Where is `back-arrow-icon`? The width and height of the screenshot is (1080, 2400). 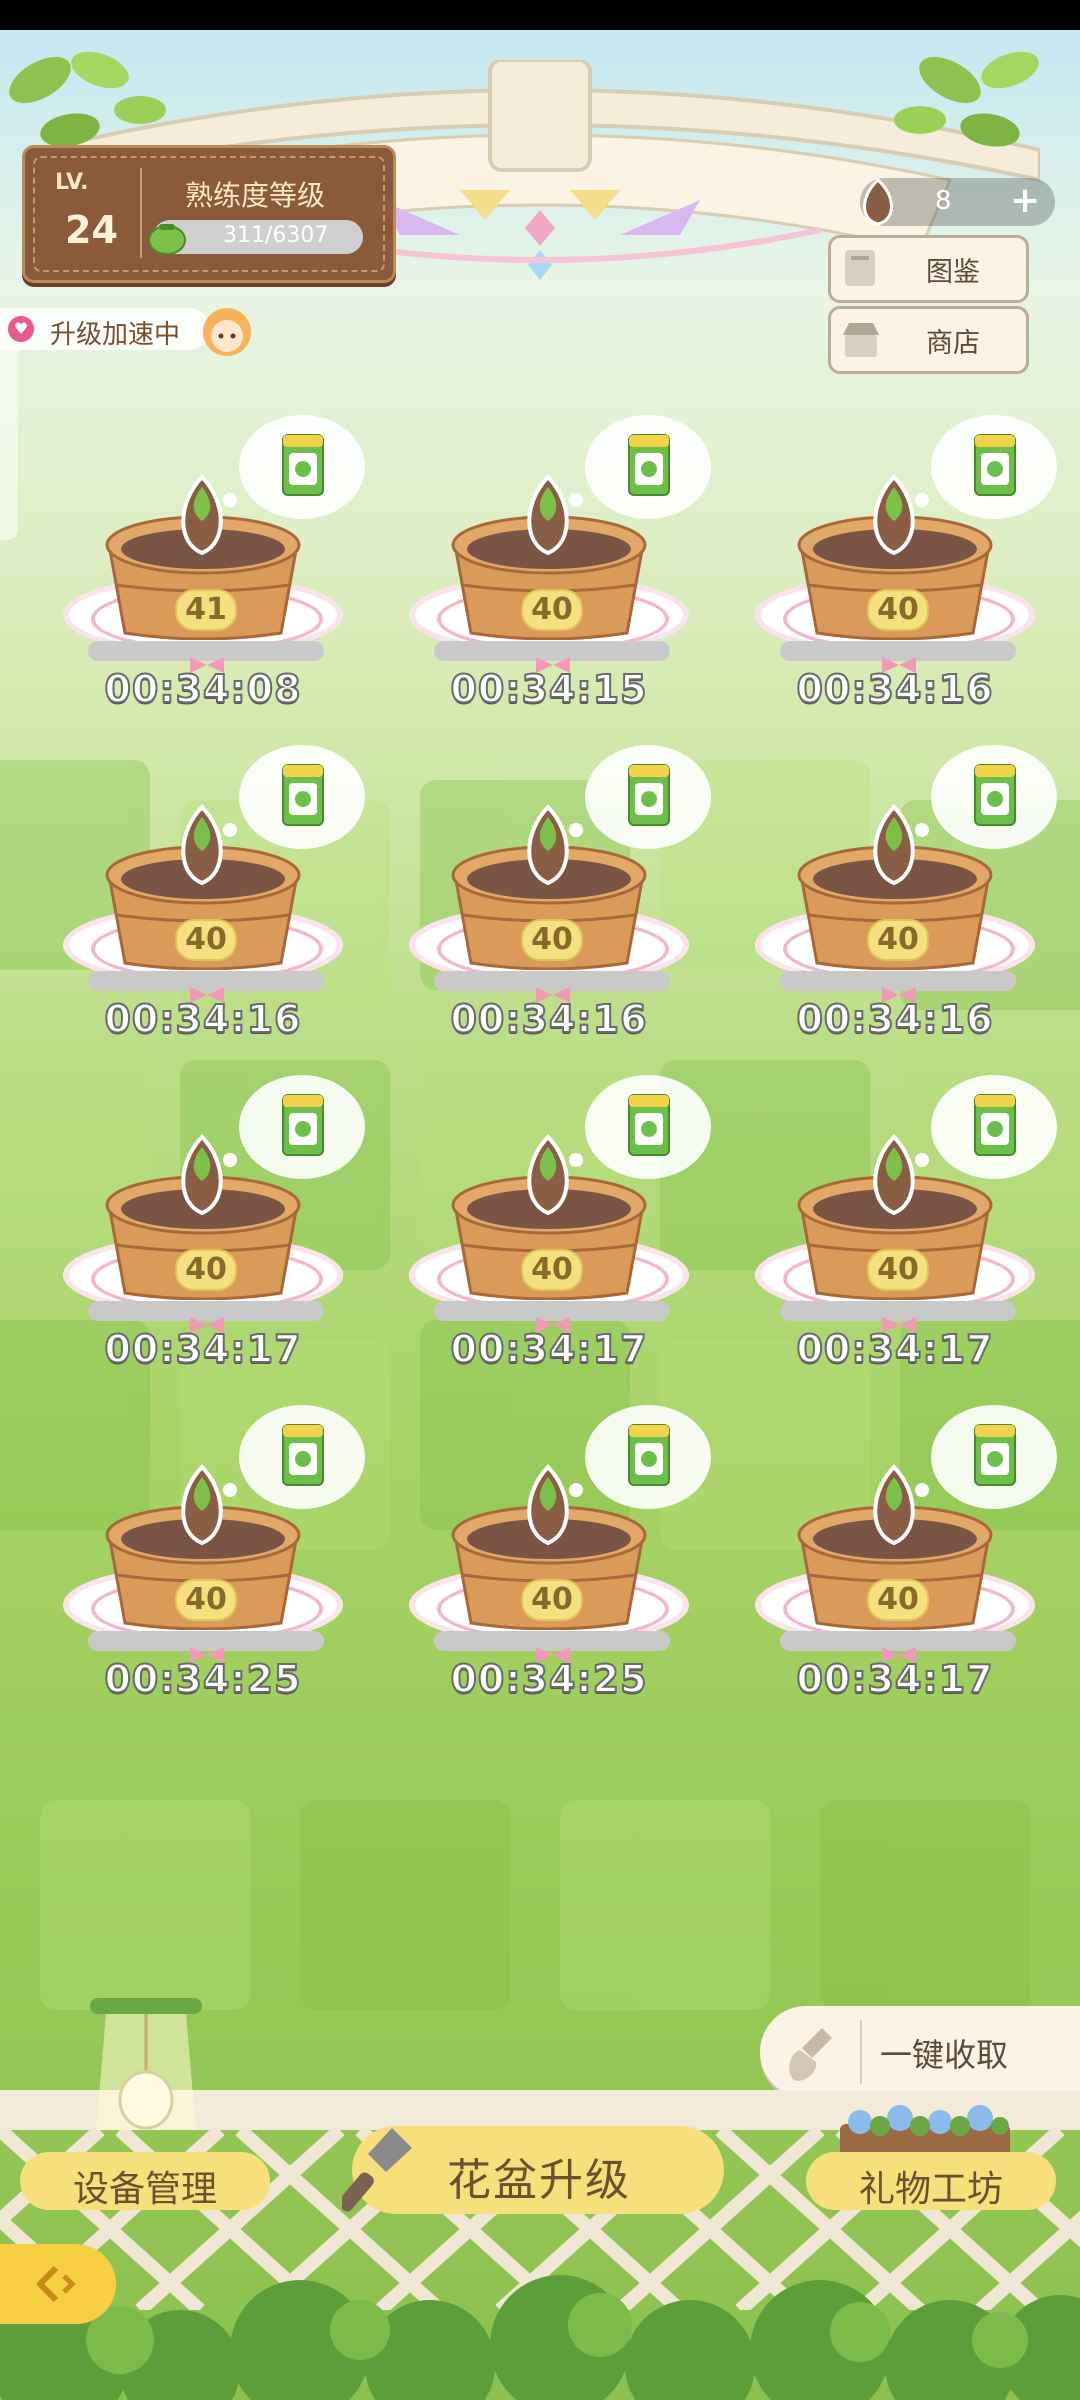
back-arrow-icon is located at coordinates (56, 2284).